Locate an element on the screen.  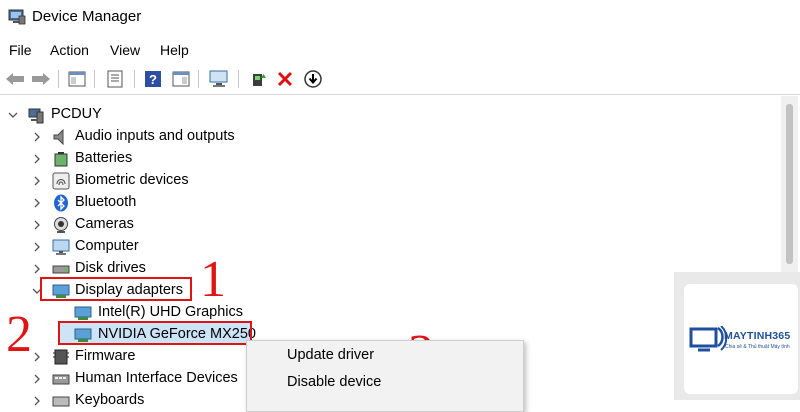
tree-item-audio: Audio inputs and outputs is located at coordinates (200, 137).